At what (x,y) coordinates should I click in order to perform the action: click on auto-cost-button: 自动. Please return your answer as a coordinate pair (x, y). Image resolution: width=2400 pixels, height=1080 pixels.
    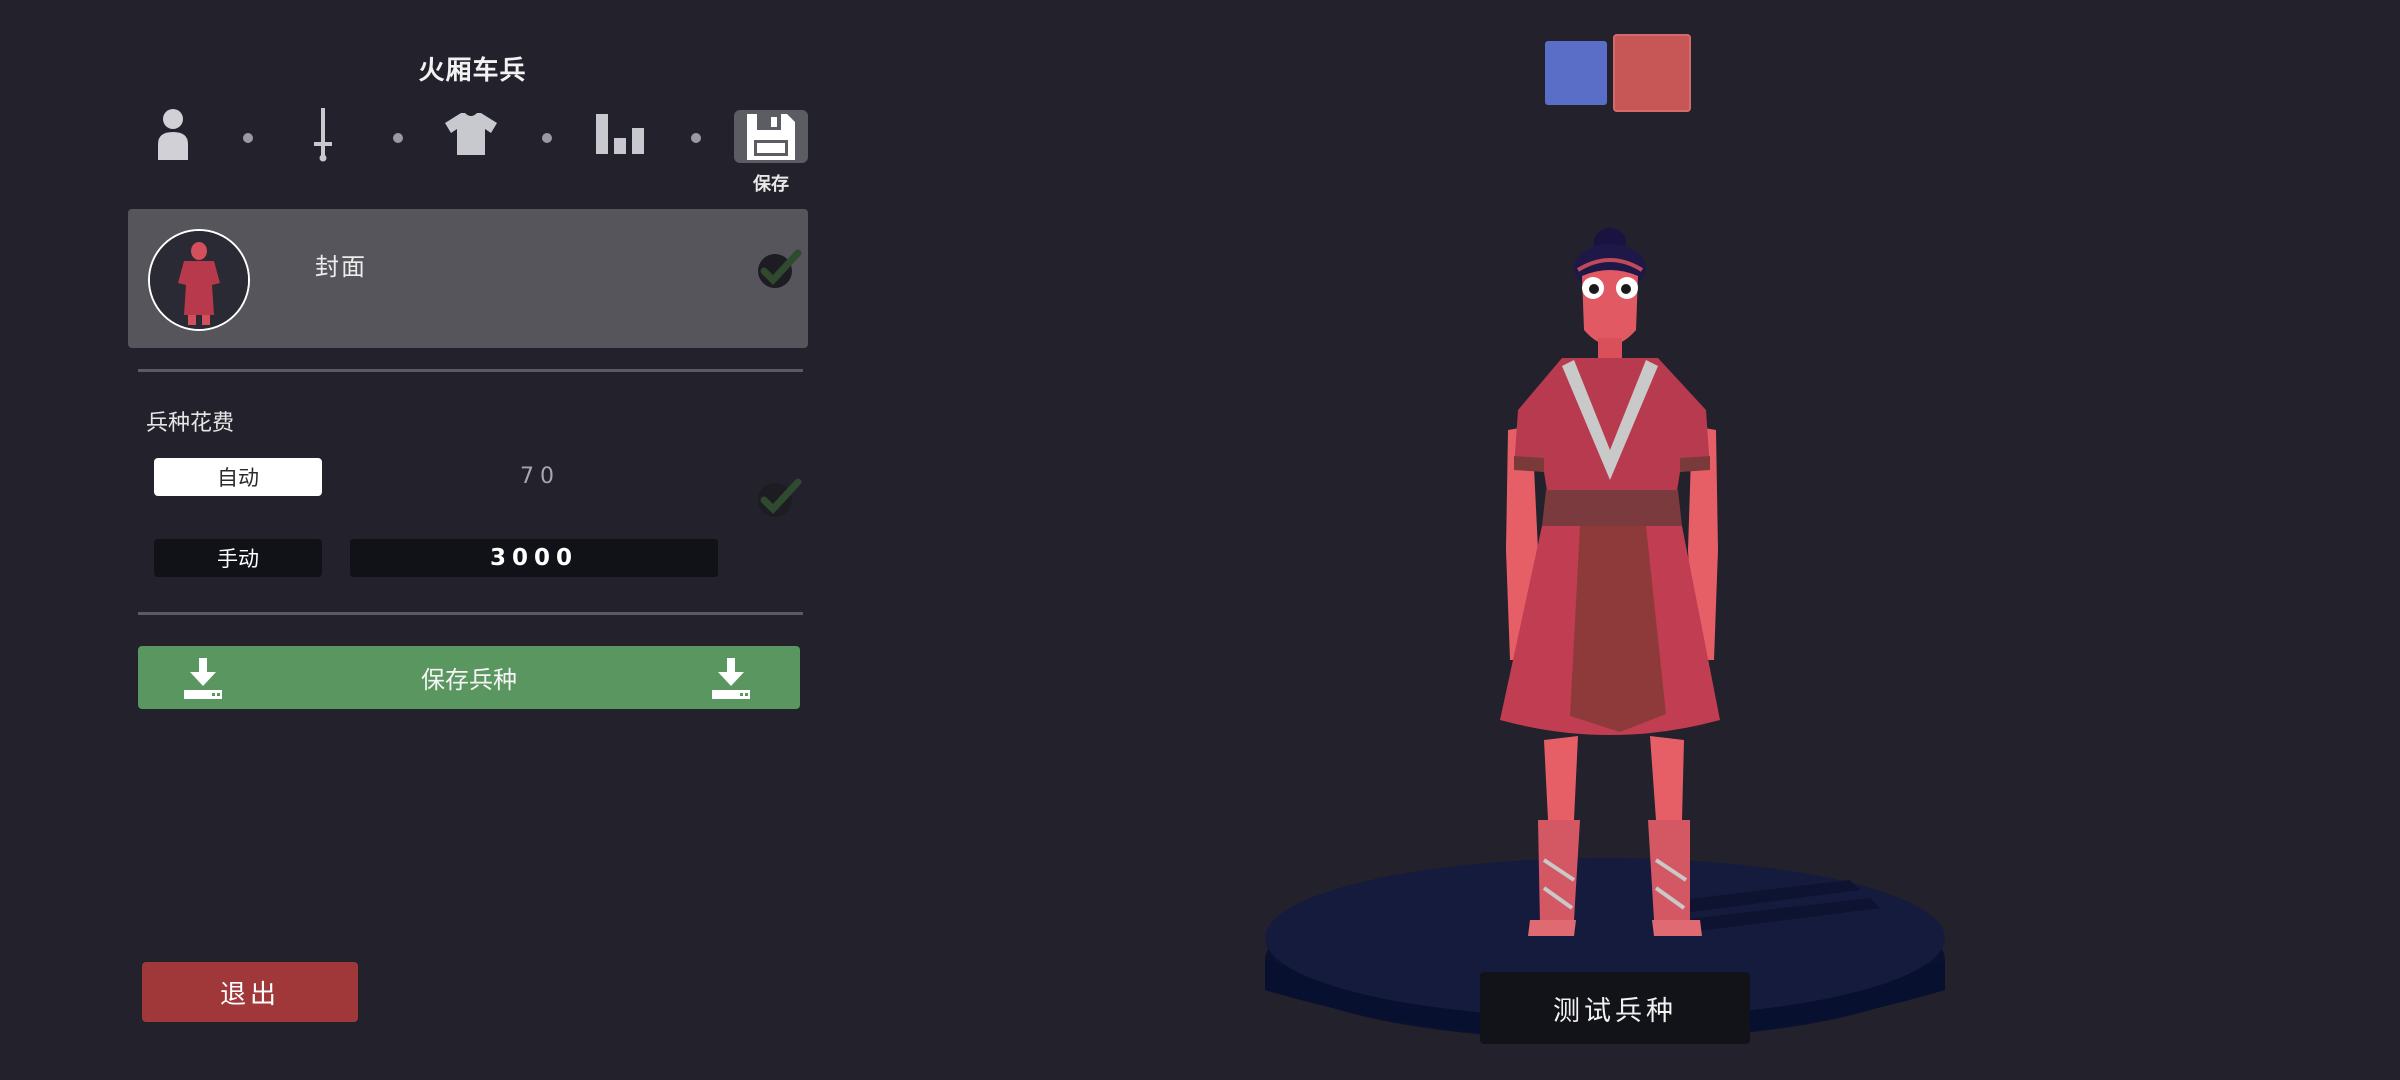
    Looking at the image, I should click on (238, 477).